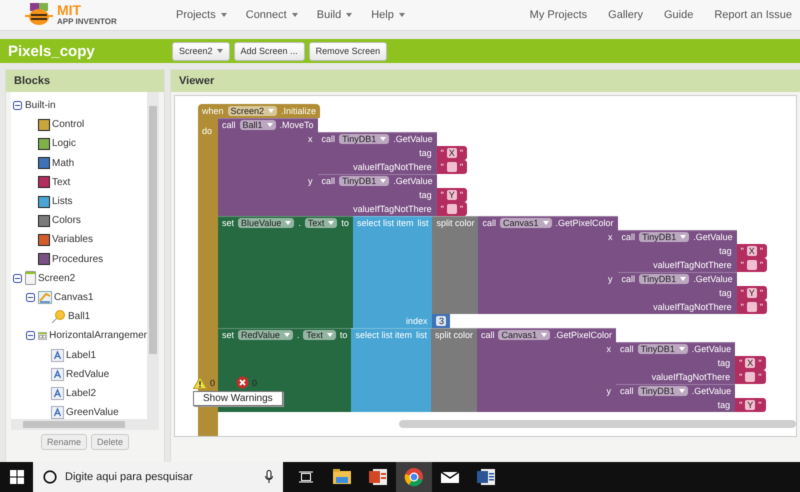  I want to click on taskbar-app, so click(414, 477).